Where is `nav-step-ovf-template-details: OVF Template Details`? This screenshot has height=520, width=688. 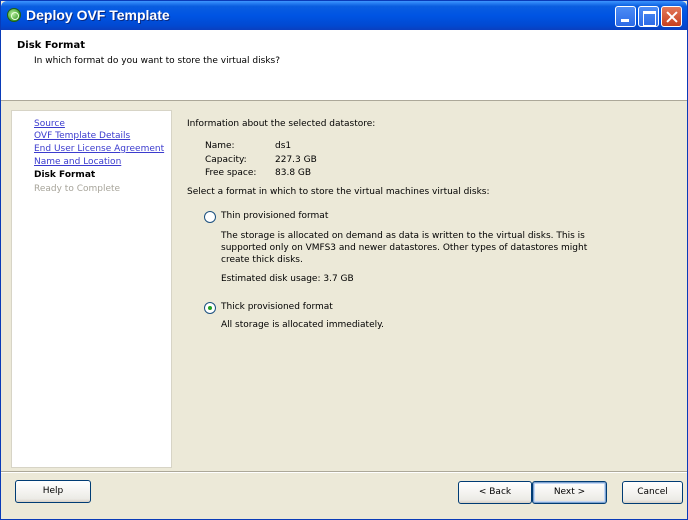
nav-step-ovf-template-details: OVF Template Details is located at coordinates (82, 136).